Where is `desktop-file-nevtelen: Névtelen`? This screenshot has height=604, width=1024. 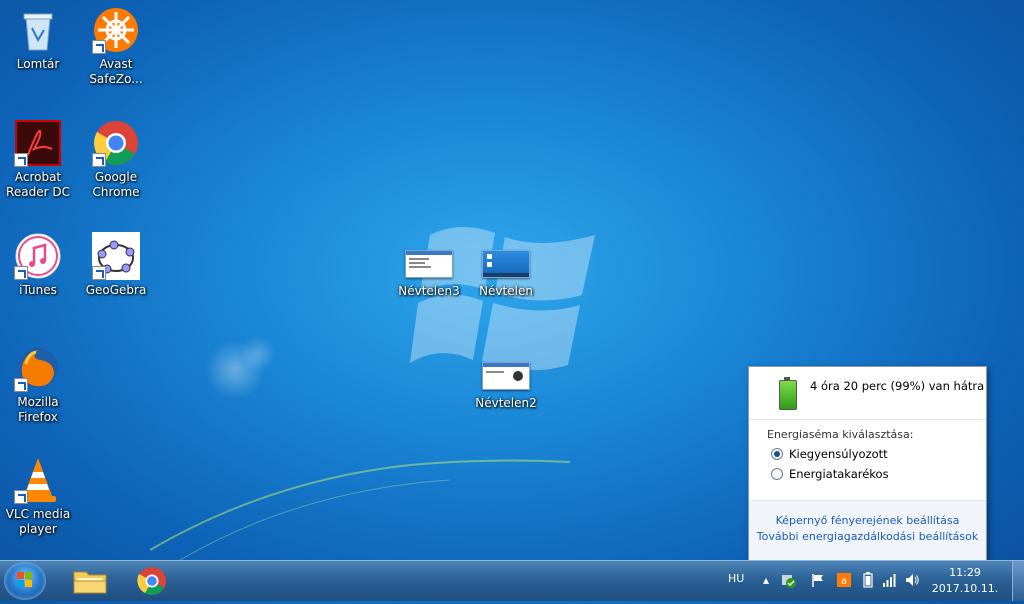 desktop-file-nevtelen: Névtelen is located at coordinates (506, 274).